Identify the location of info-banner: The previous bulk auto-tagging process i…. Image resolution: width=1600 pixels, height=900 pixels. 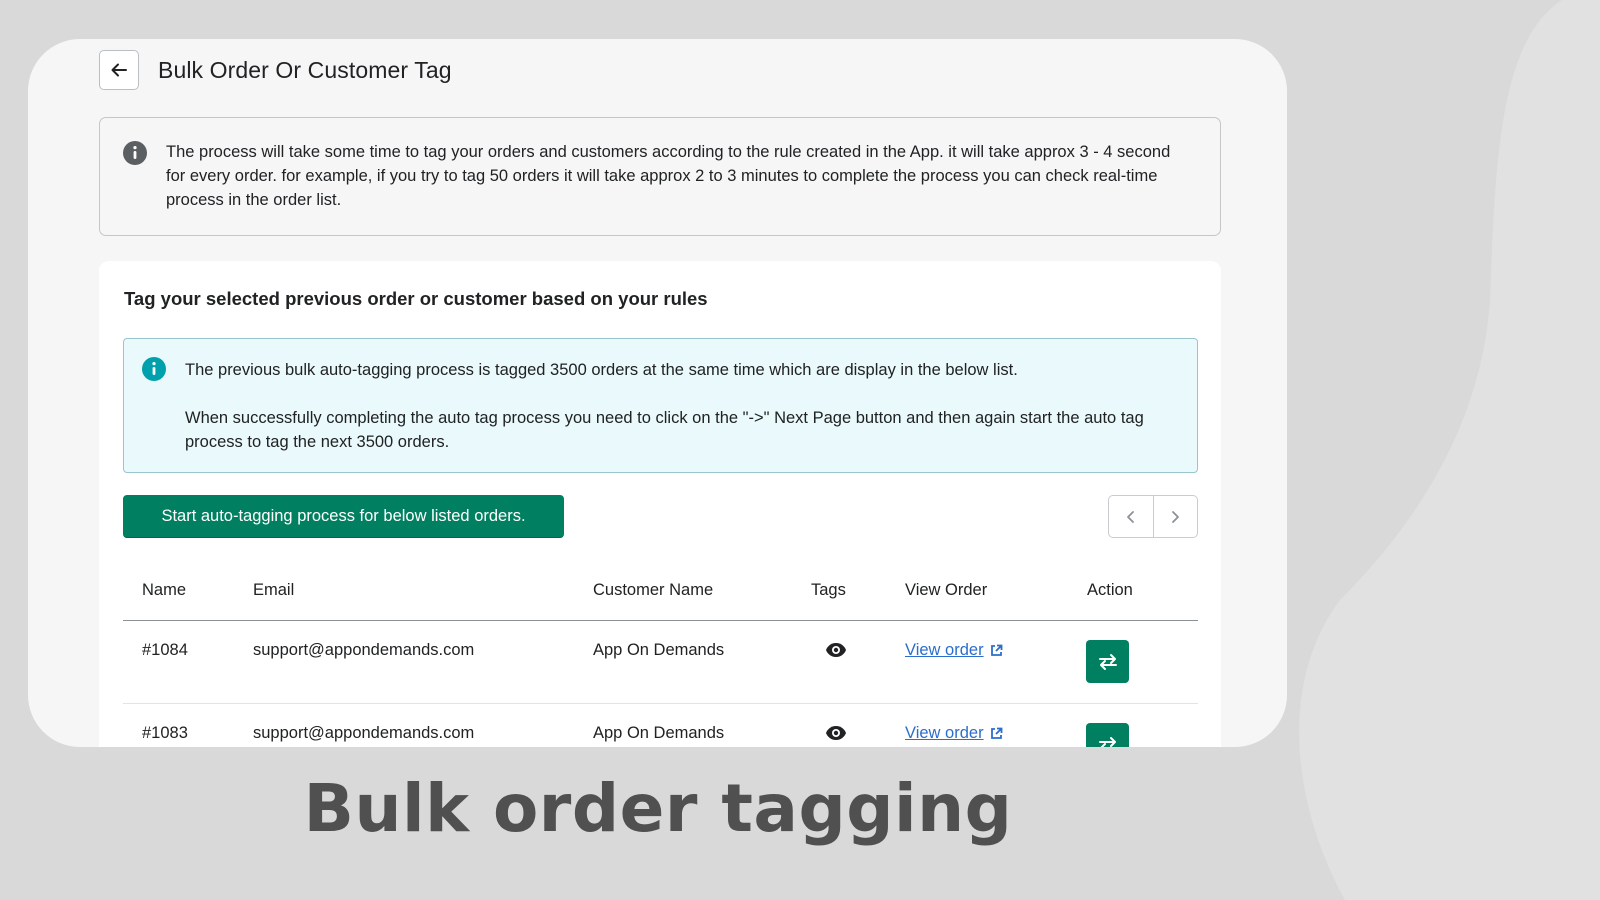
(660, 405).